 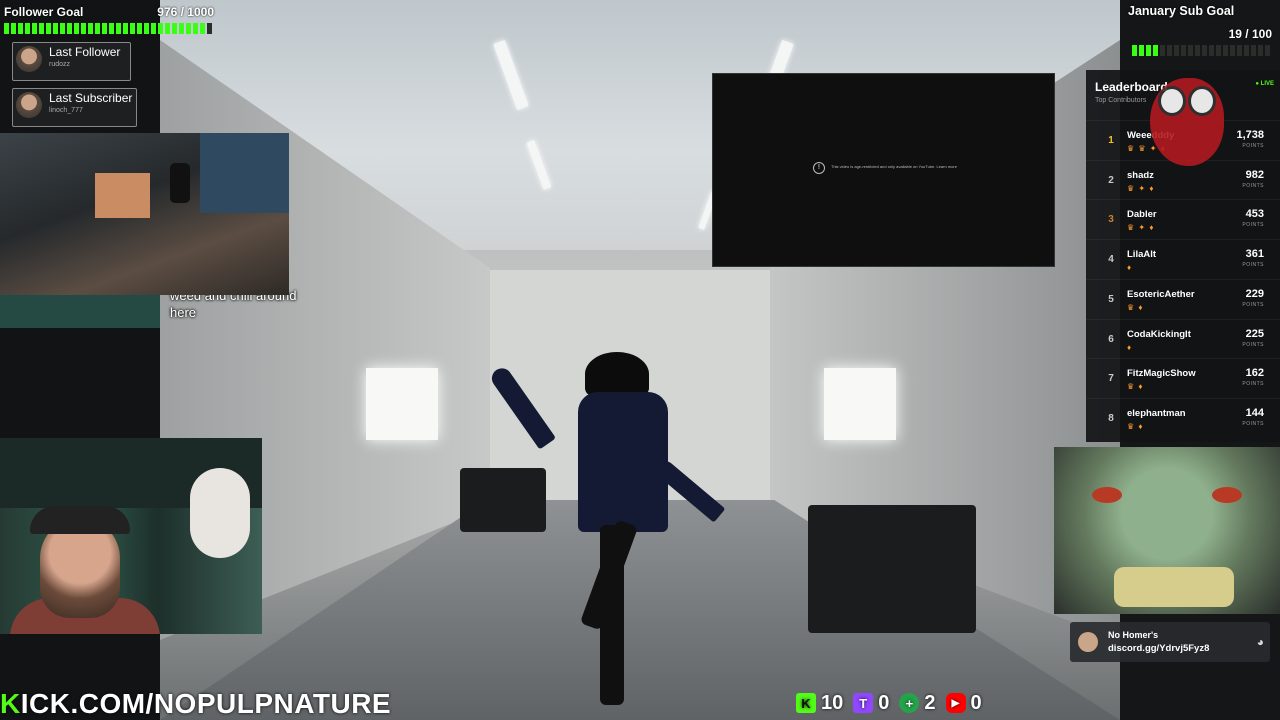 I want to click on viewer-counters: K 10 T 0 + 2 ▶ 0, so click(x=889, y=703).